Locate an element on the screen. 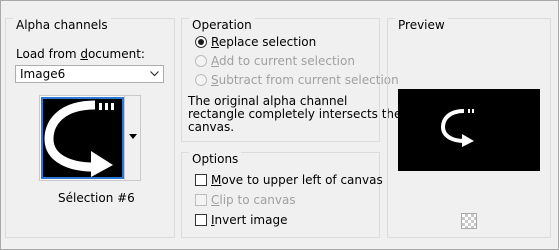  alpha-channels-title: Alpha channels is located at coordinates (62, 25).